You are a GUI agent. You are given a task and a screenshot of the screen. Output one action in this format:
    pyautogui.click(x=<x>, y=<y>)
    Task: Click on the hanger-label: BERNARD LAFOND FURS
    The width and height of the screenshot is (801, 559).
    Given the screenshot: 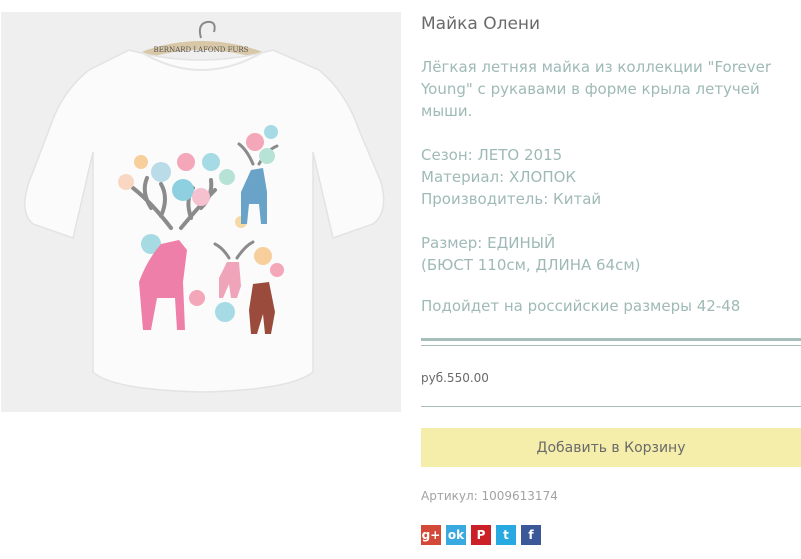 What is the action you would take?
    pyautogui.click(x=201, y=50)
    